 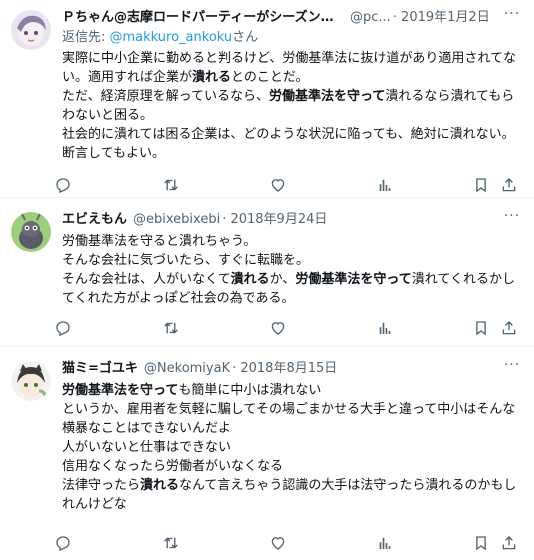 What do you see at coordinates (291, 38) in the screenshot?
I see `reply-context: 返信先: @makkuro_ankokuさん` at bounding box center [291, 38].